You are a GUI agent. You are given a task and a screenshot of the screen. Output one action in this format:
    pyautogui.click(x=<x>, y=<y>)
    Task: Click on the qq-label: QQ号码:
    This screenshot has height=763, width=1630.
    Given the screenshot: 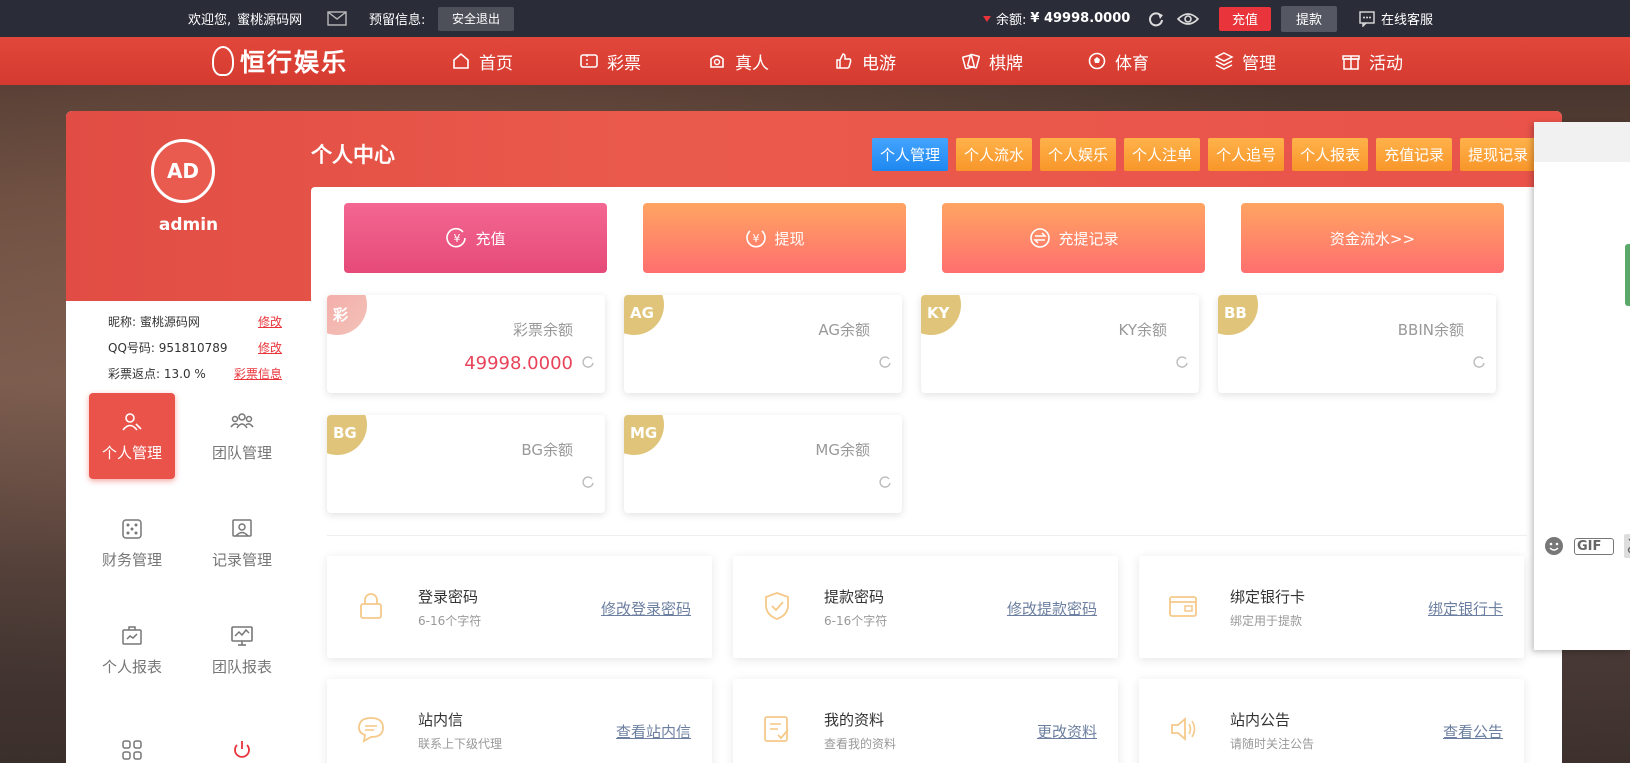 What is the action you would take?
    pyautogui.click(x=131, y=348)
    